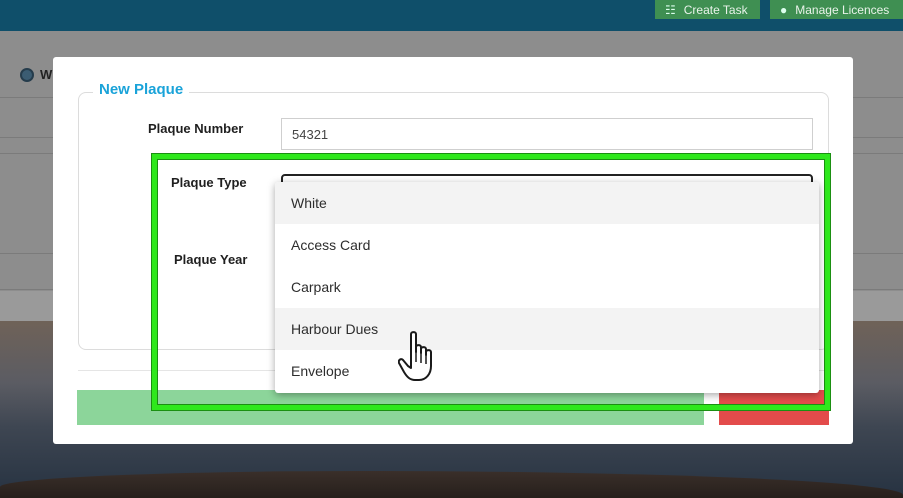  I want to click on plaque-number-value: 54321, so click(310, 134).